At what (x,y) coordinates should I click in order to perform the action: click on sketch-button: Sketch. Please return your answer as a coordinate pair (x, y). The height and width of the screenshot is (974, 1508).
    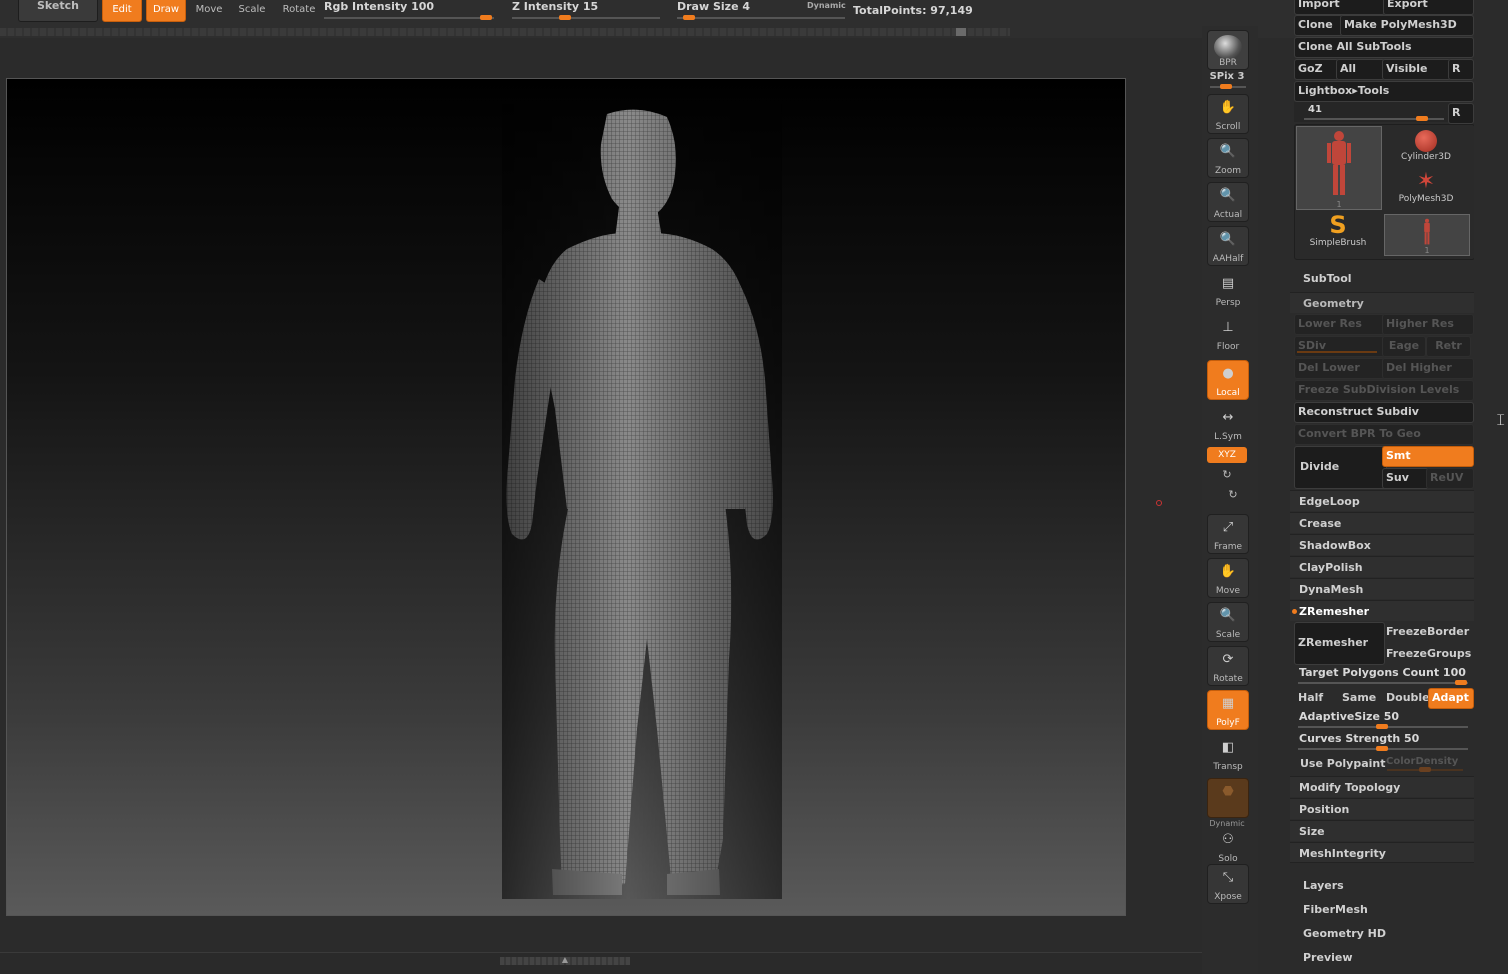
    Looking at the image, I should click on (58, 11).